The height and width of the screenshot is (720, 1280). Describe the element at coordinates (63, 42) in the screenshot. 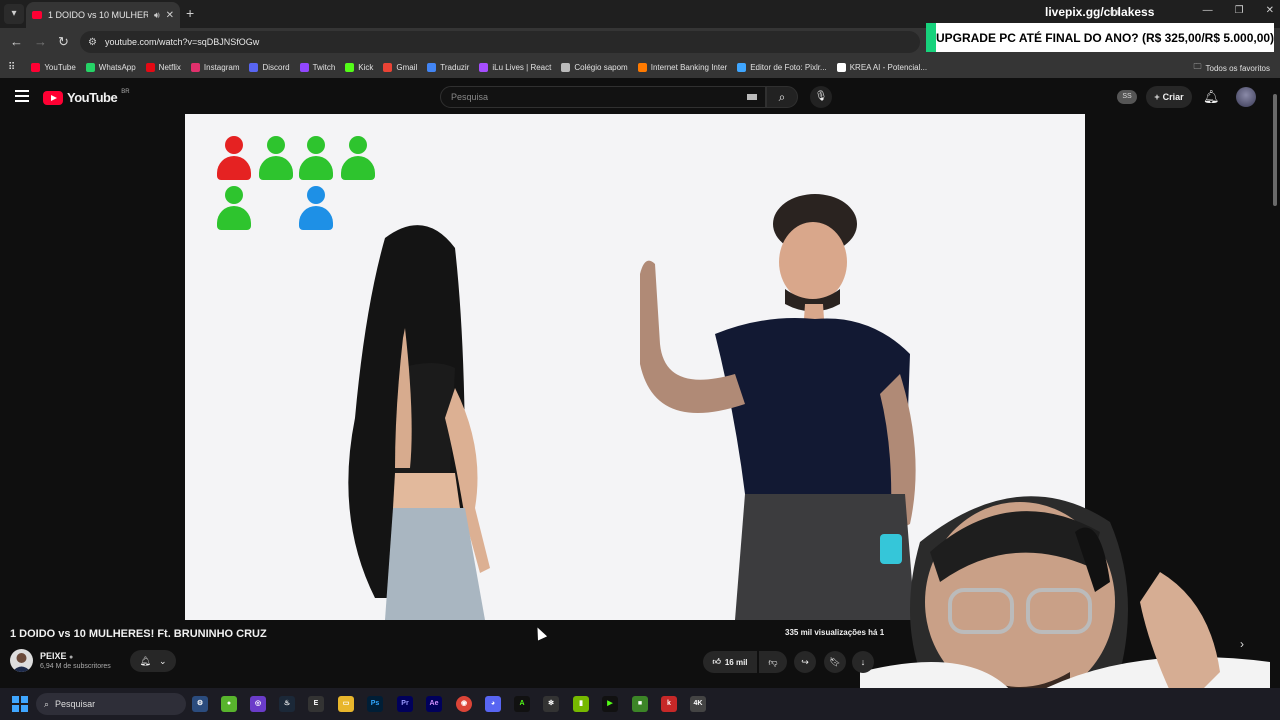

I see `reload-icon: ↻` at that location.